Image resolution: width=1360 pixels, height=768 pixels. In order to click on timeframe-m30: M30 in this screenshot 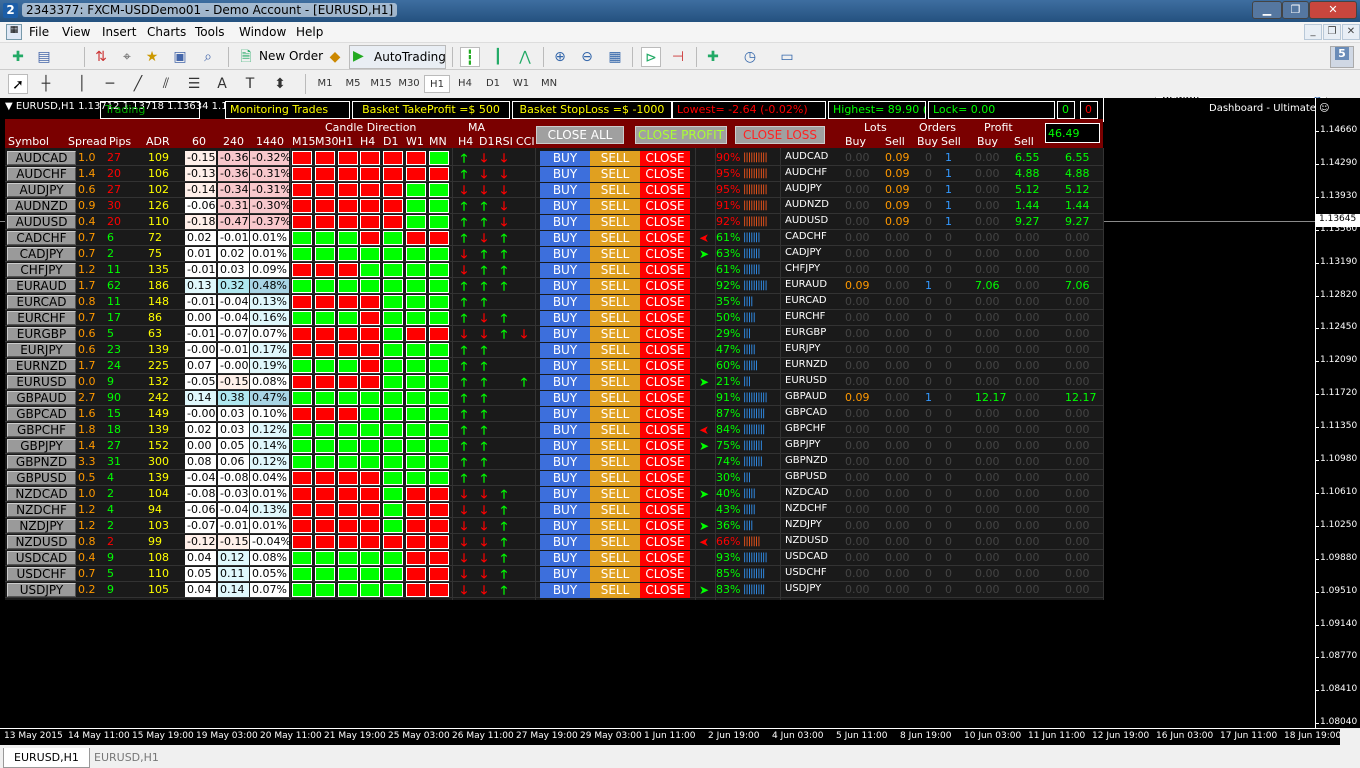, I will do `click(409, 84)`.